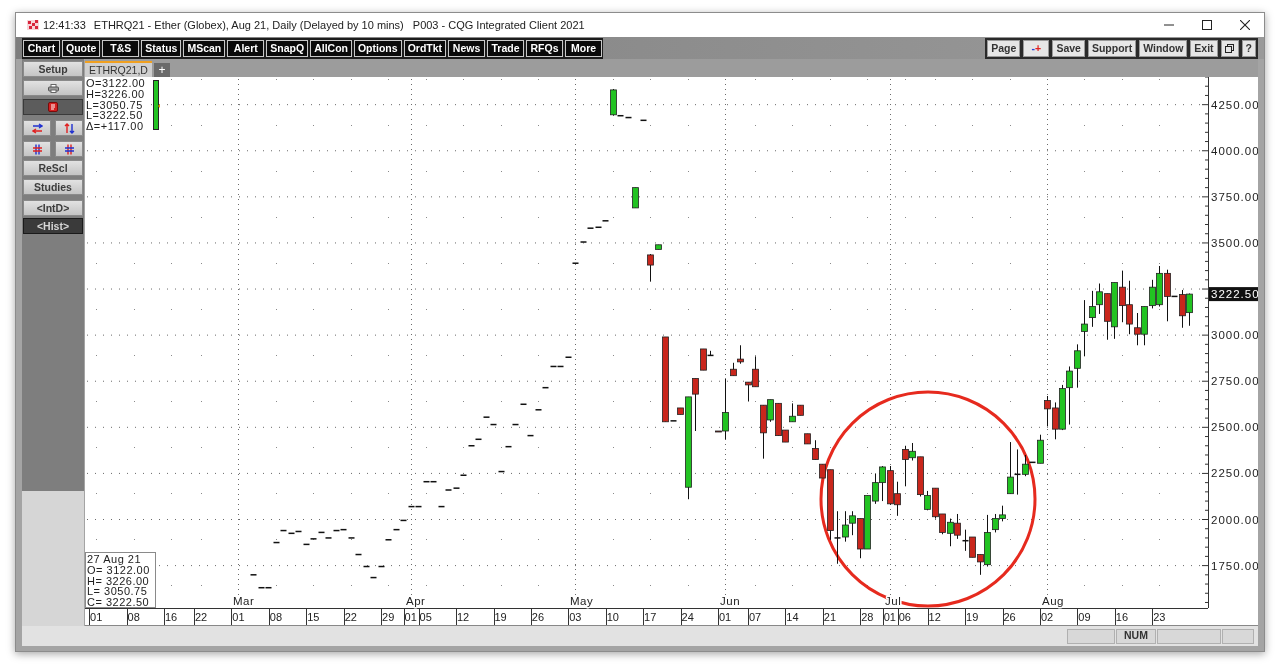 This screenshot has width=1280, height=667. I want to click on price-readout: O=3122.00, so click(116, 83).